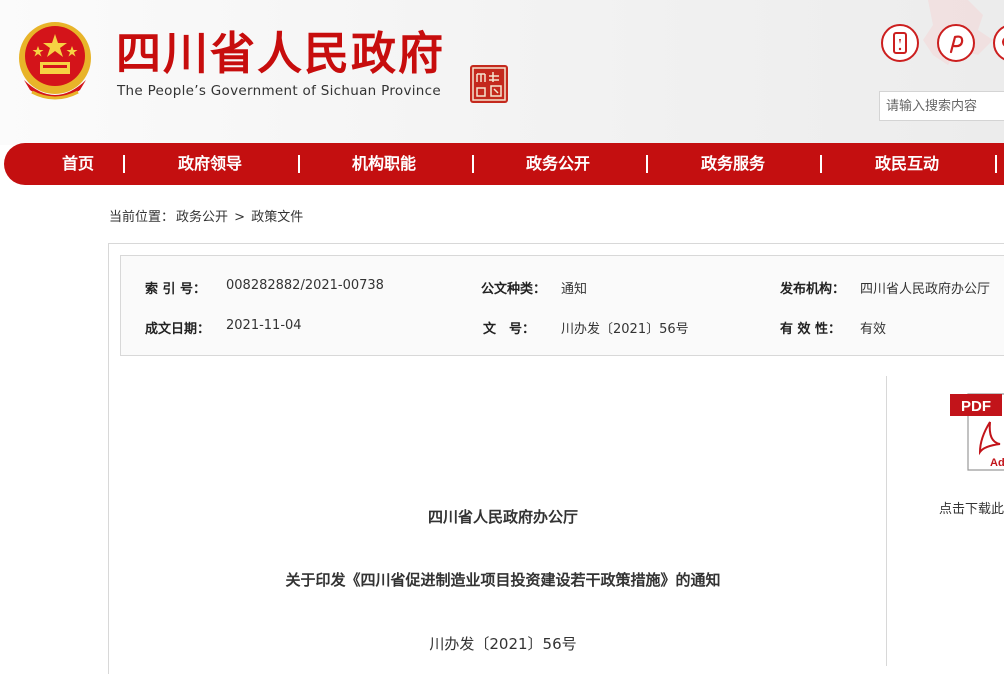  What do you see at coordinates (625, 329) in the screenshot?
I see `doc-number-value: 川办发〔2021〕56号` at bounding box center [625, 329].